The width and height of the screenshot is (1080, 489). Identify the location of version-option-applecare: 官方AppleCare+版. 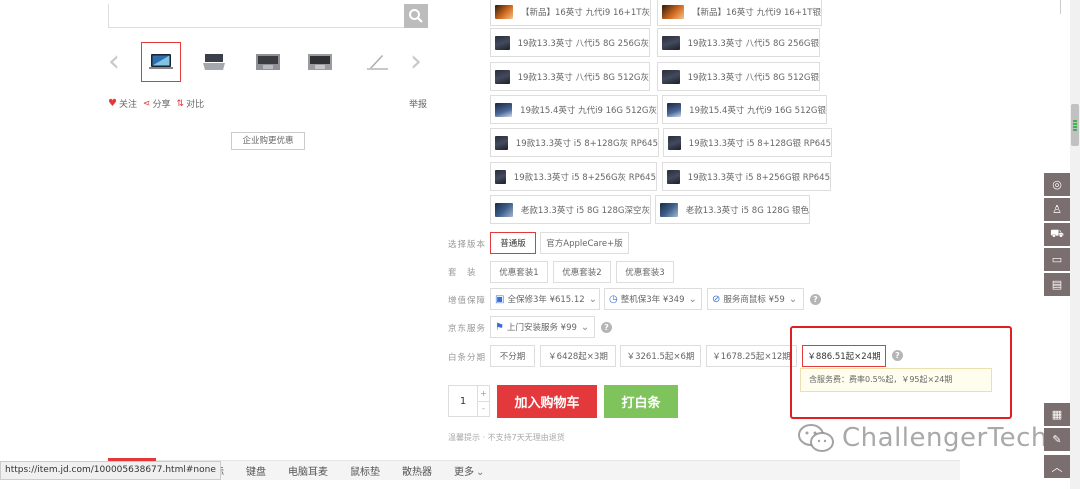
(584, 243).